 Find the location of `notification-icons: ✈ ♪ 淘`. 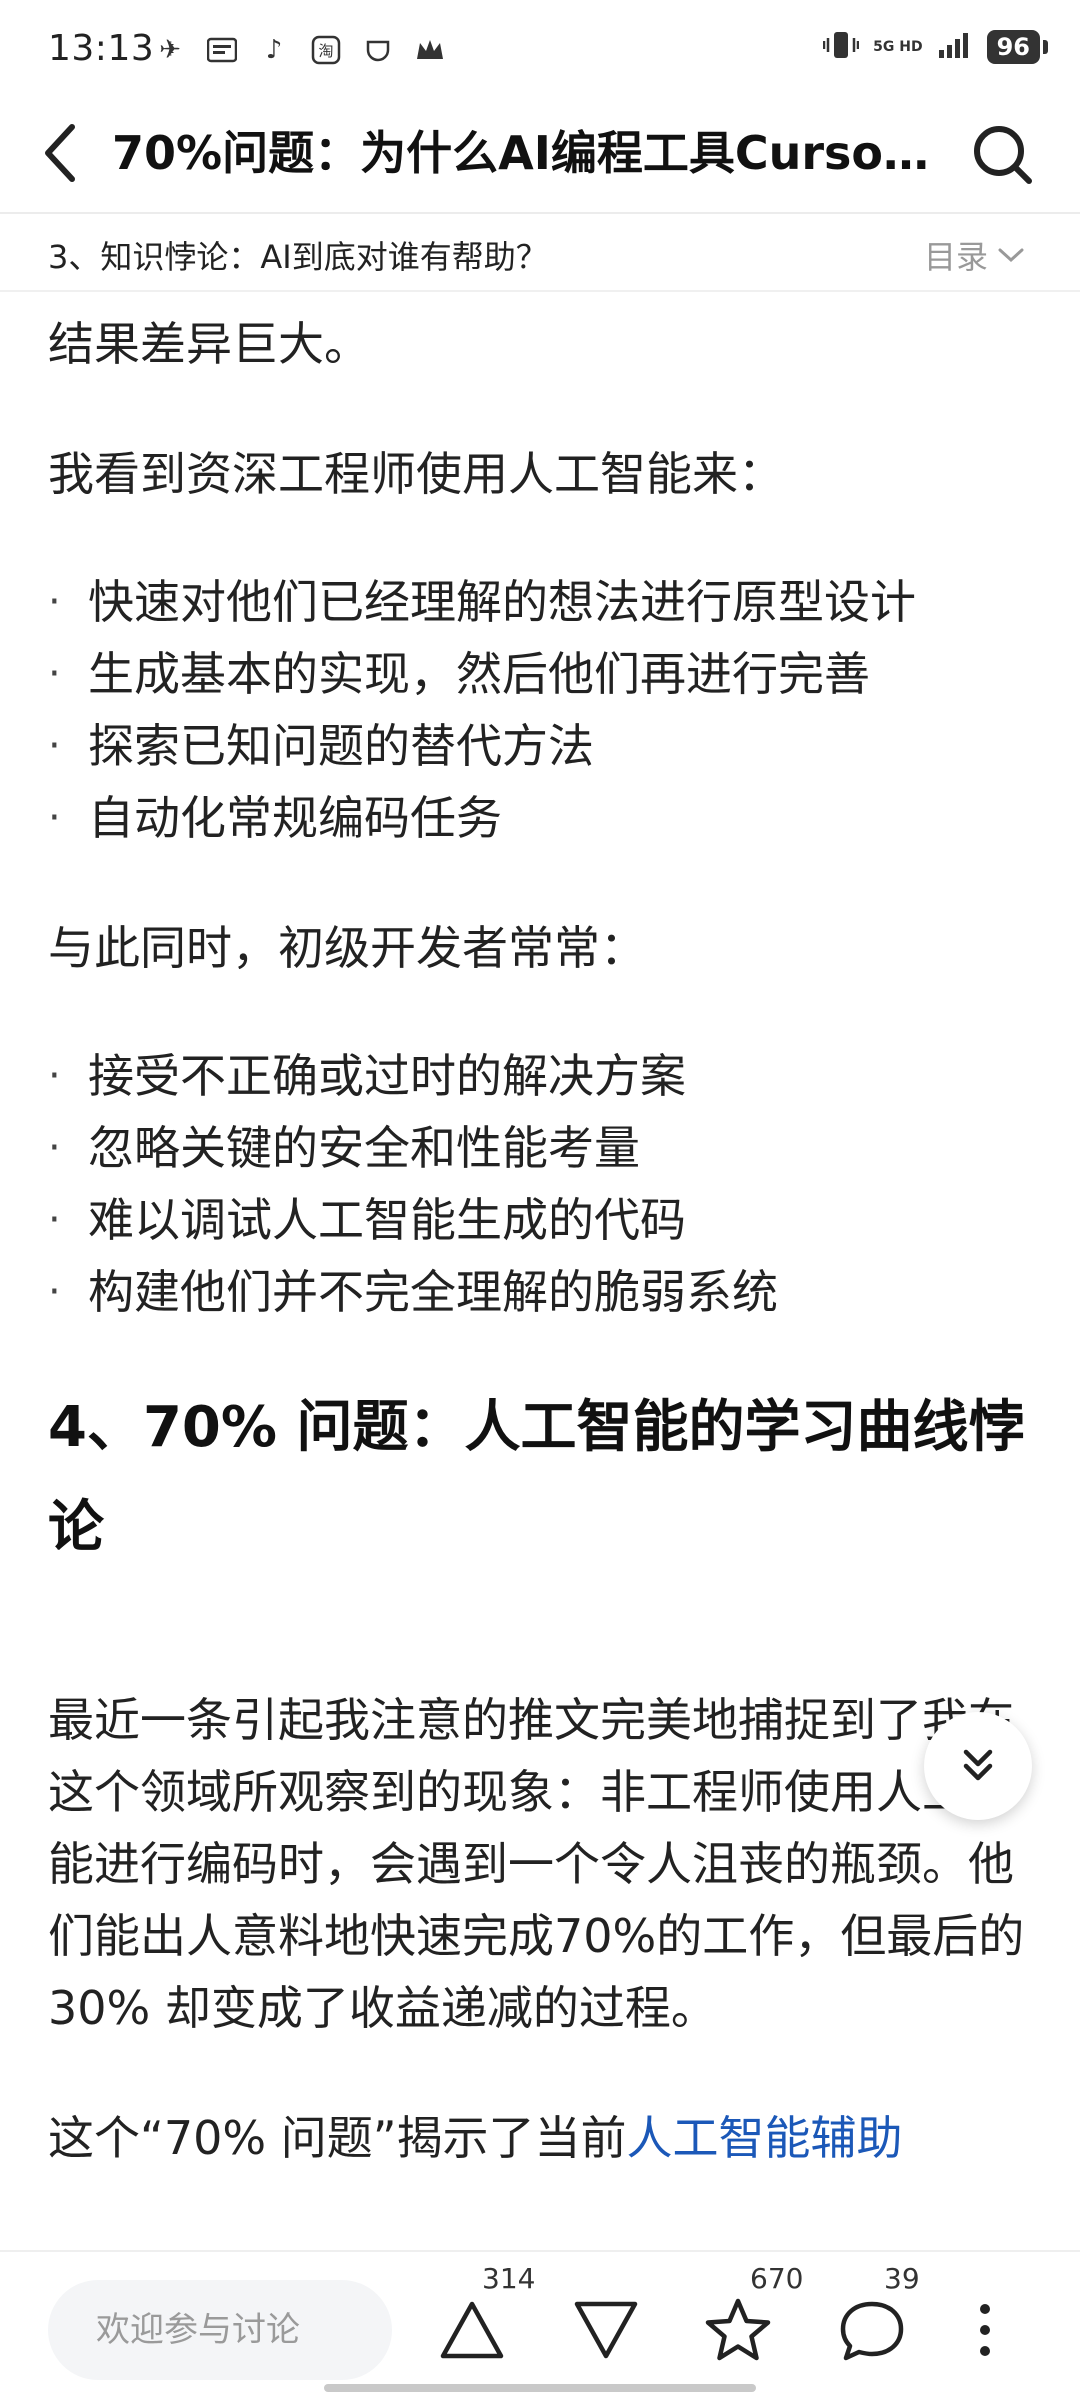

notification-icons: ✈ ♪ 淘 is located at coordinates (300, 50).